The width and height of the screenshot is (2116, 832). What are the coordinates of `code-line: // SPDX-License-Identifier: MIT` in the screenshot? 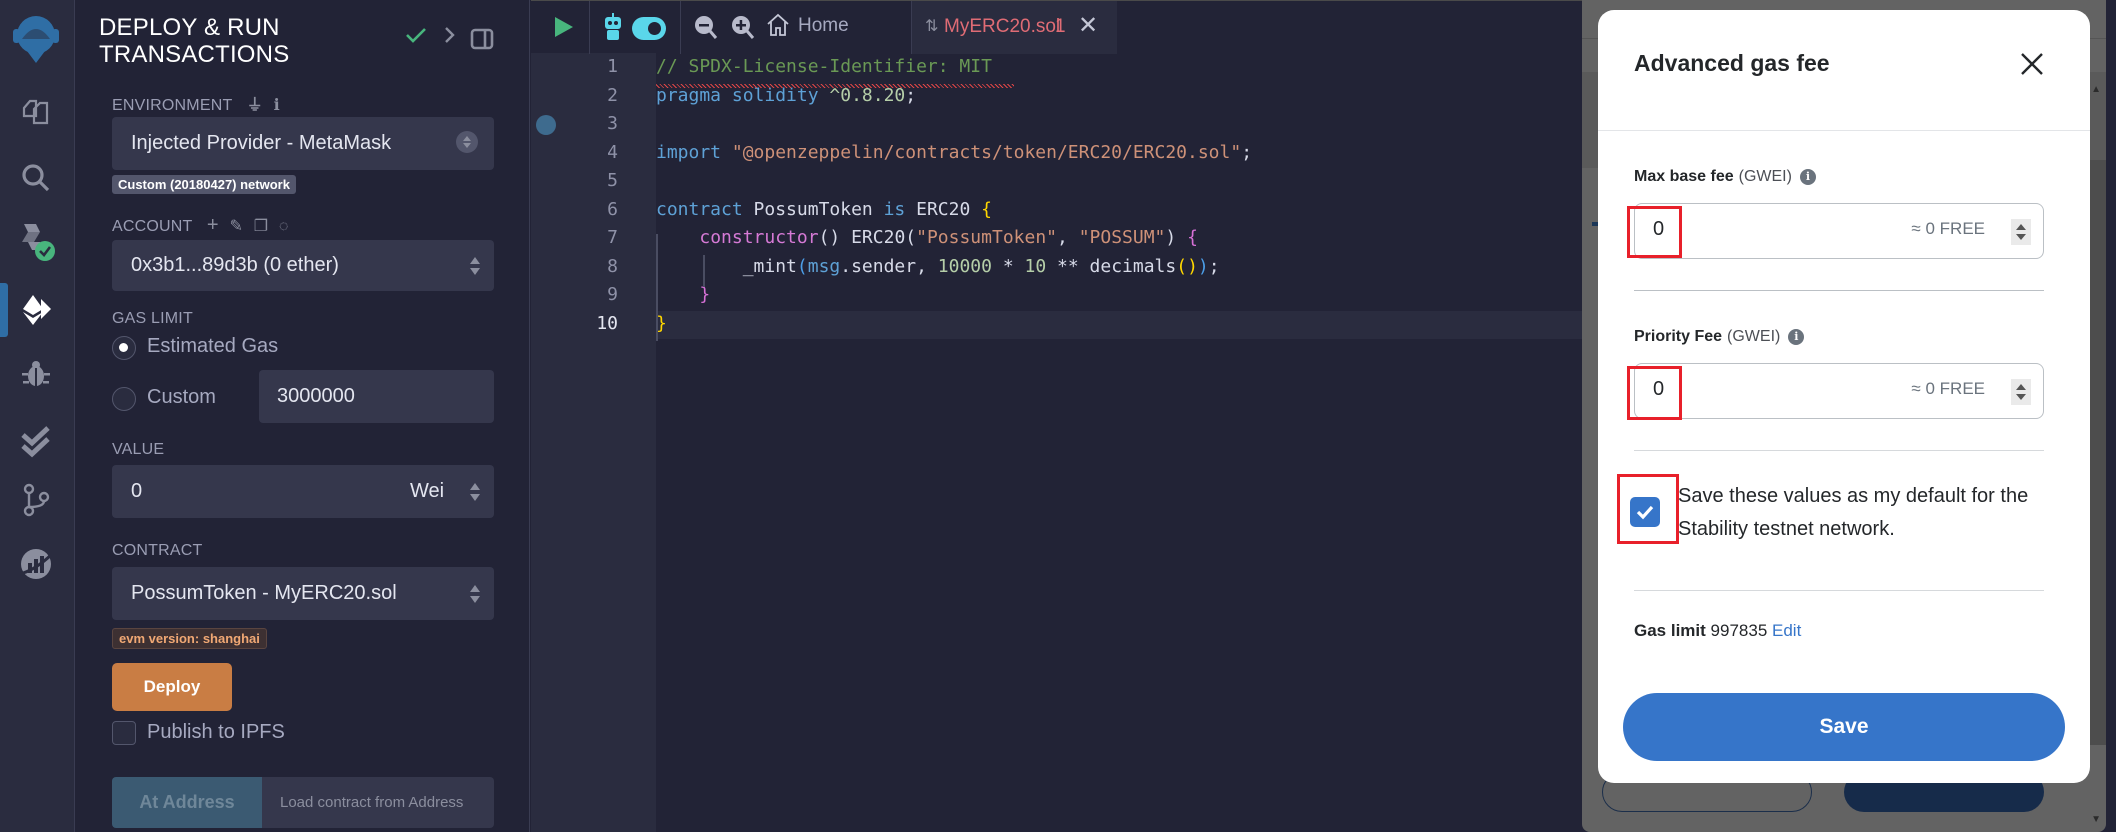 It's located at (824, 66).